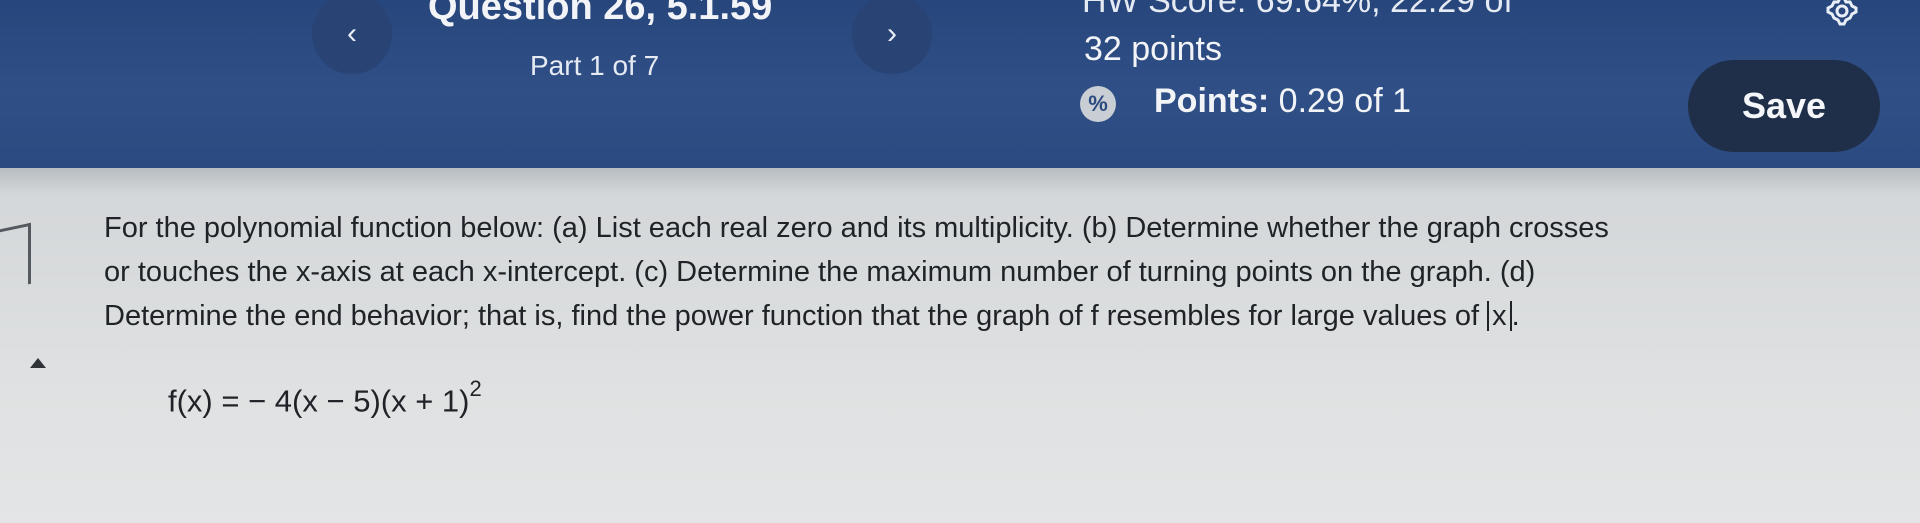 This screenshot has height=523, width=1920. What do you see at coordinates (1499, 316) in the screenshot?
I see `absolute-value-x: x` at bounding box center [1499, 316].